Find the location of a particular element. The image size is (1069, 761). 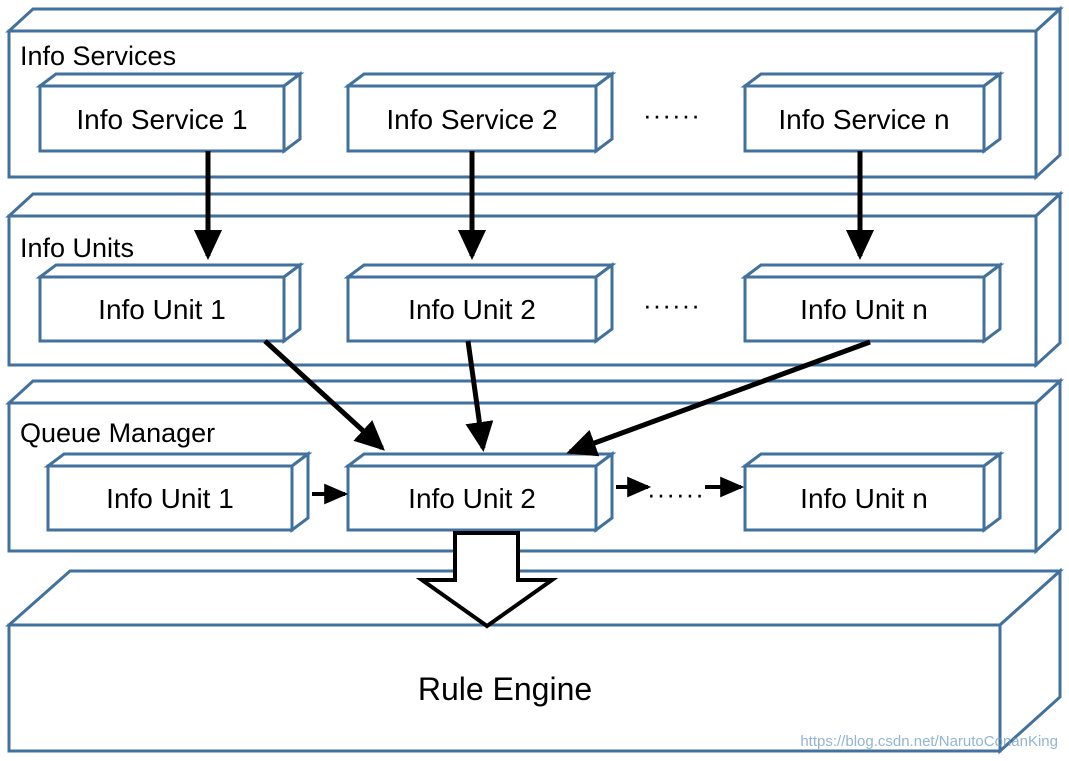

band-label-queue-manager: Queue Manager is located at coordinates (117, 433).